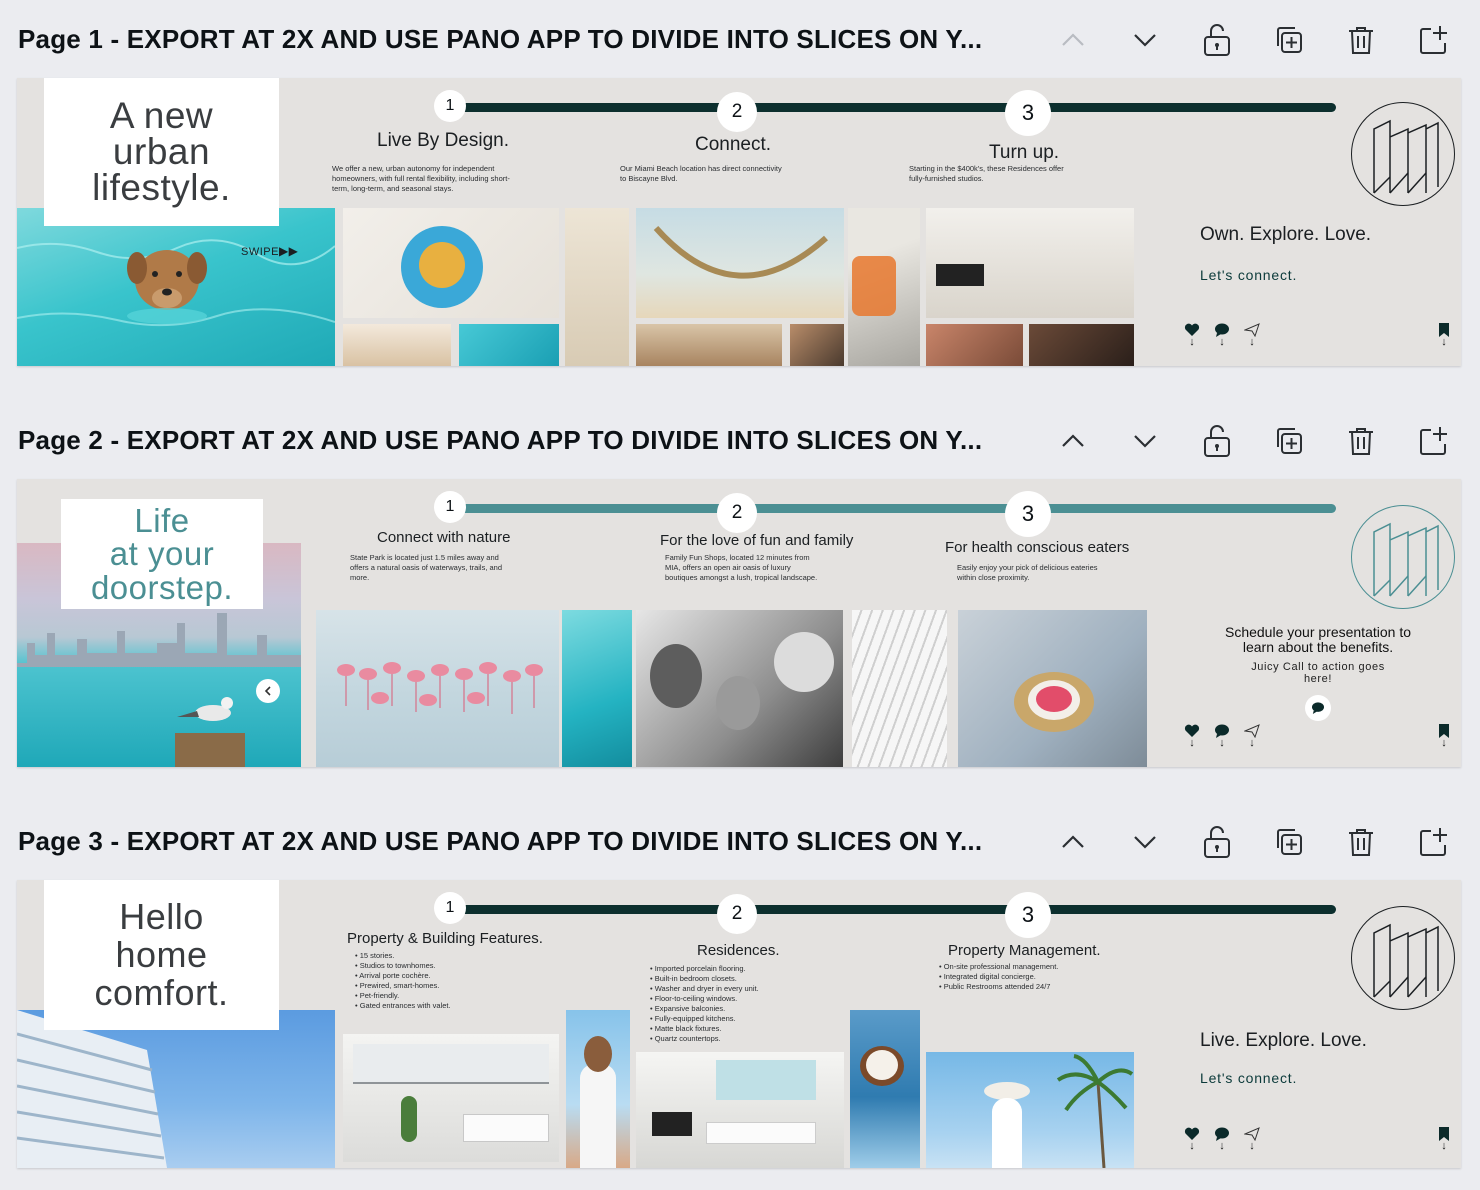  Describe the element at coordinates (899, 688) in the screenshot. I see `building-photo` at that location.